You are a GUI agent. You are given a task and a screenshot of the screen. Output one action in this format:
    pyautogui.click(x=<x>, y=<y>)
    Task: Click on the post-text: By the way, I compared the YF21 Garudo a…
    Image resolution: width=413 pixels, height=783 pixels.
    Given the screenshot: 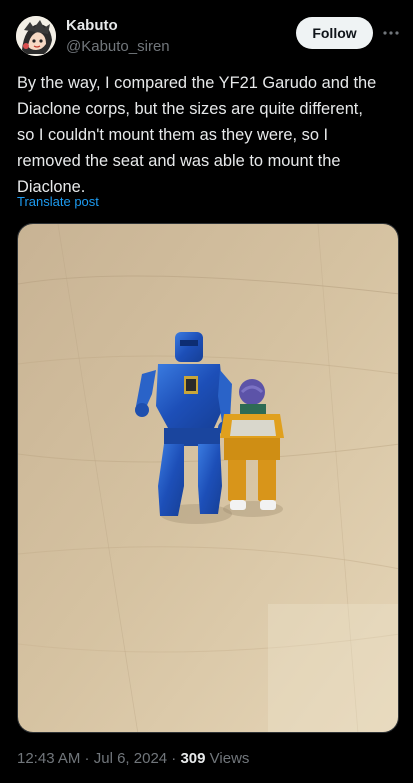 What is the action you would take?
    pyautogui.click(x=197, y=135)
    